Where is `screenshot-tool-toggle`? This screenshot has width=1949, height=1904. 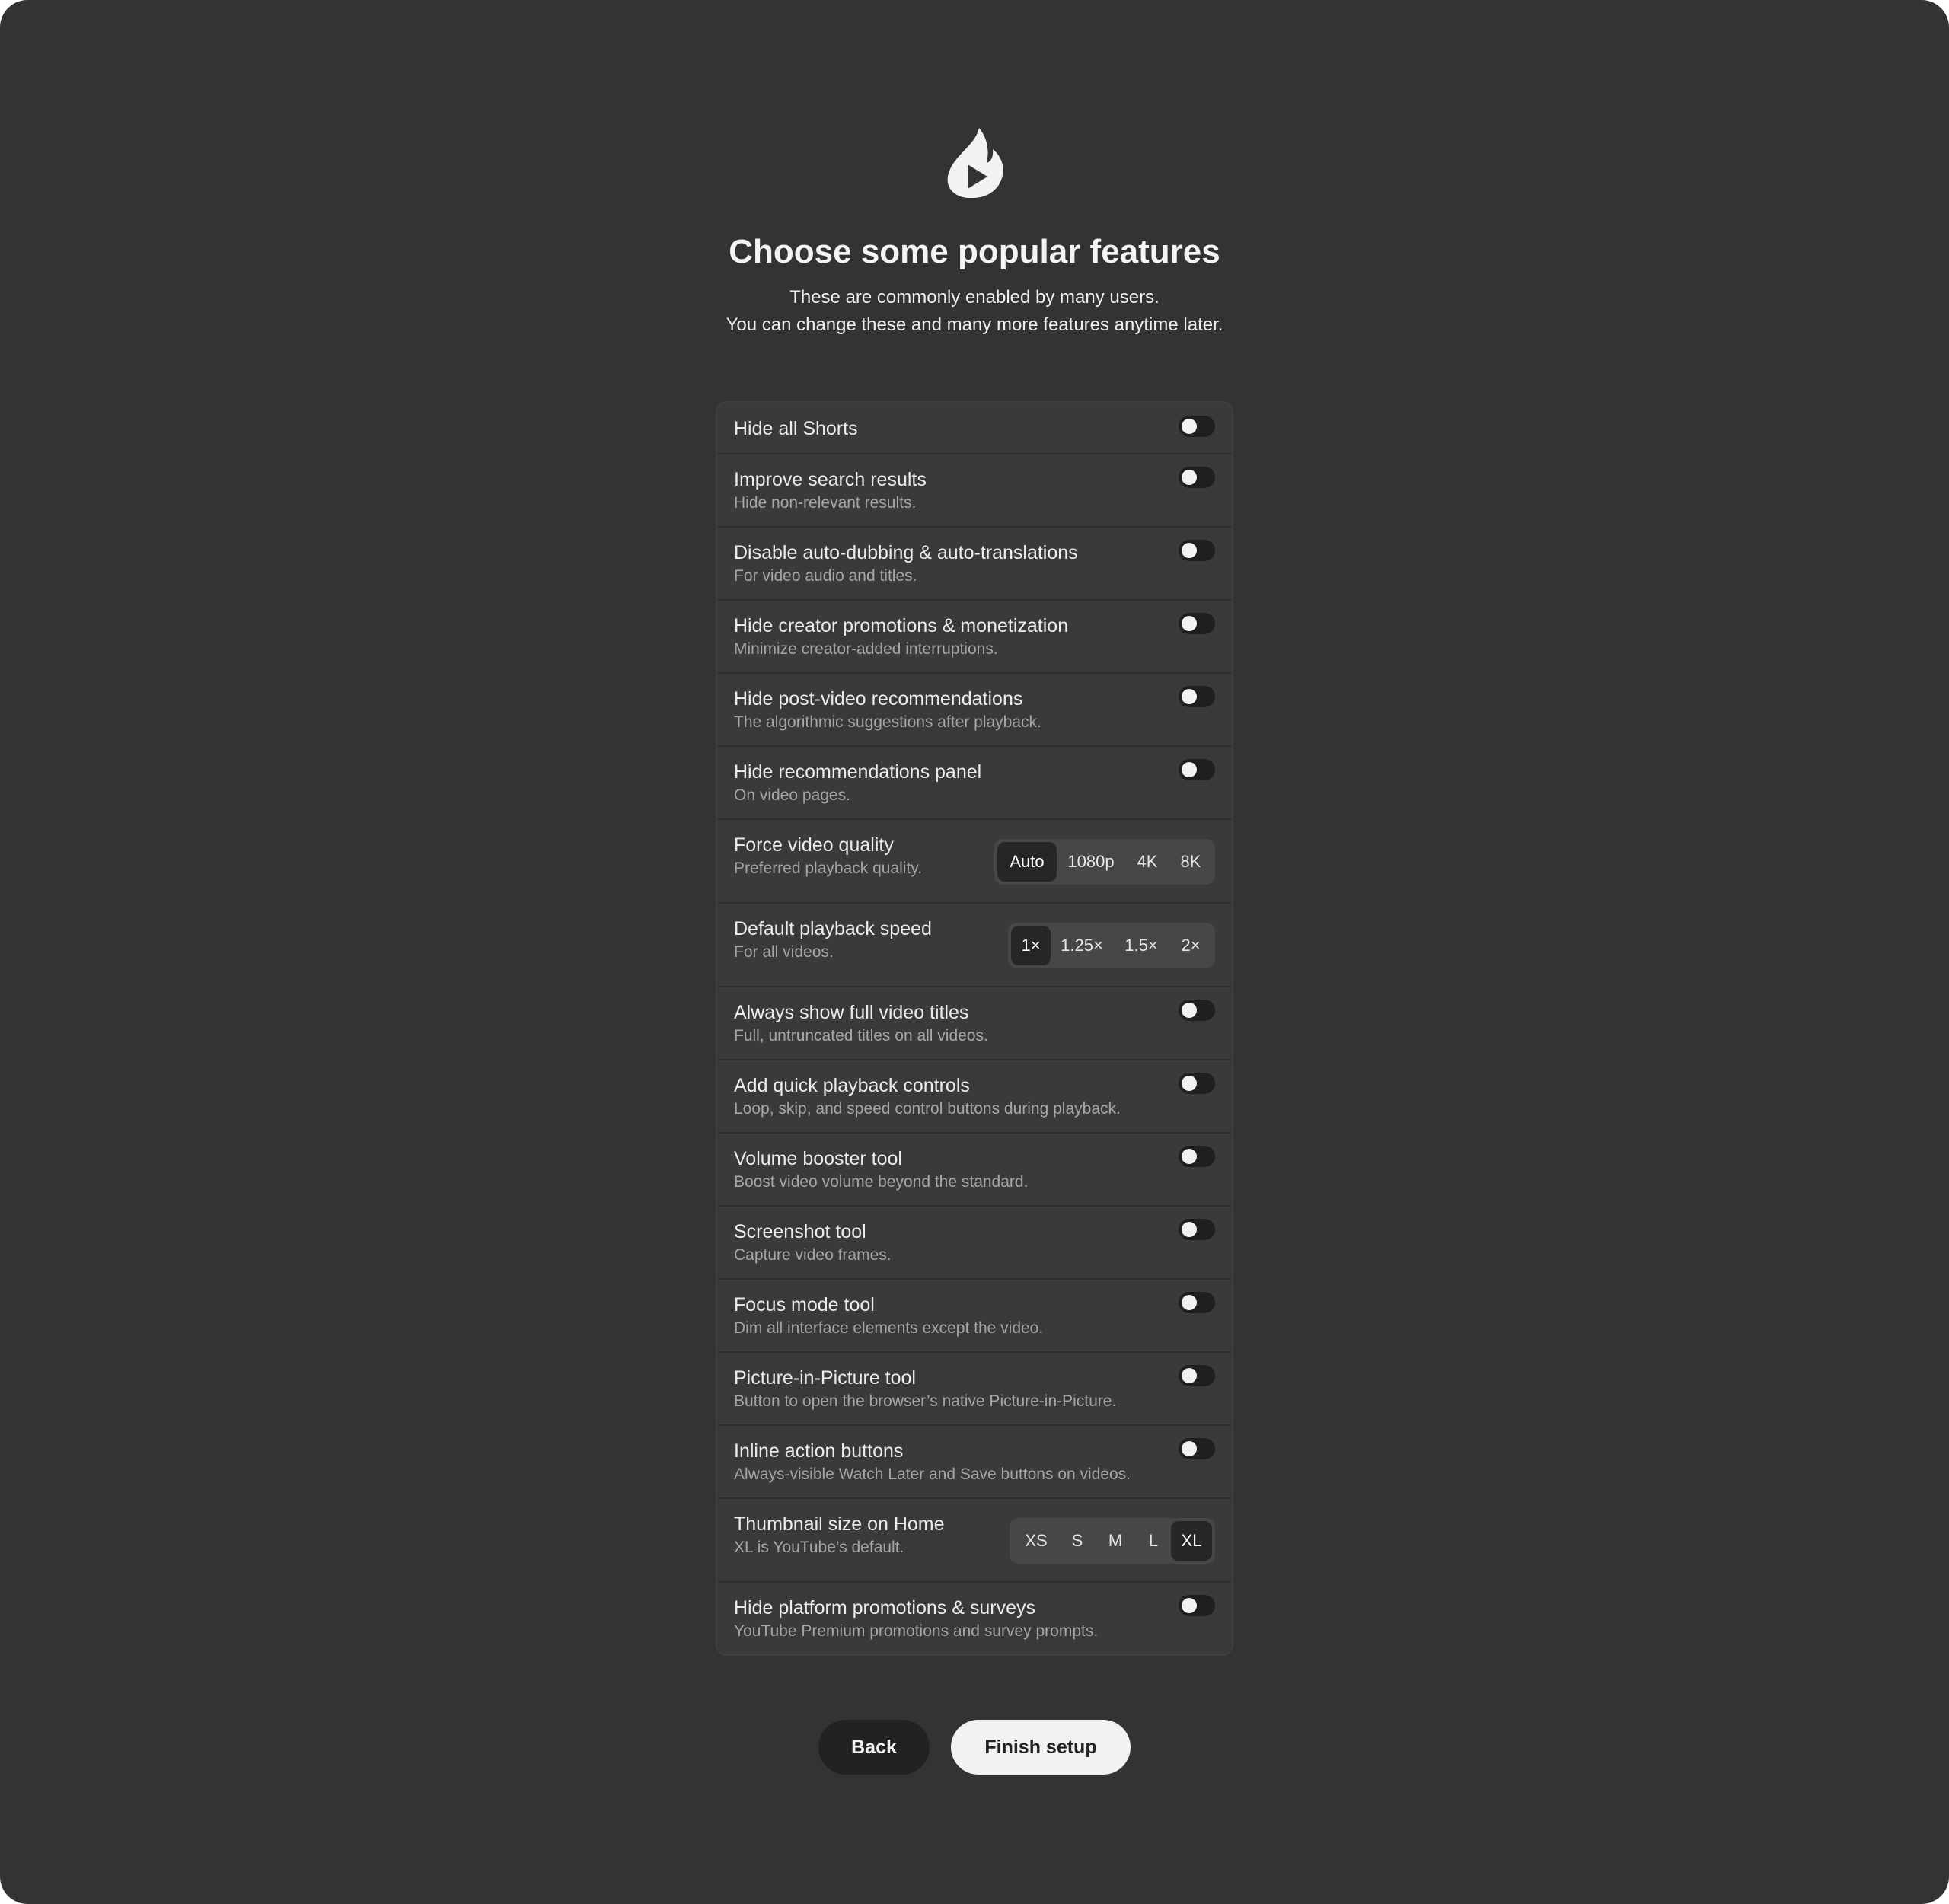
screenshot-tool-toggle is located at coordinates (1197, 1229).